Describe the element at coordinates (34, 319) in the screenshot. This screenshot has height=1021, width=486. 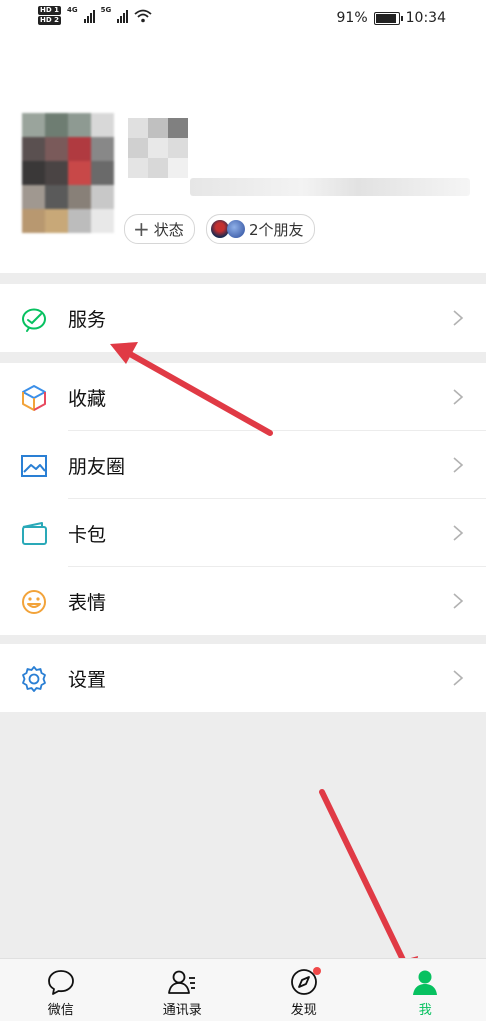
I see `wechat-pay-icon` at that location.